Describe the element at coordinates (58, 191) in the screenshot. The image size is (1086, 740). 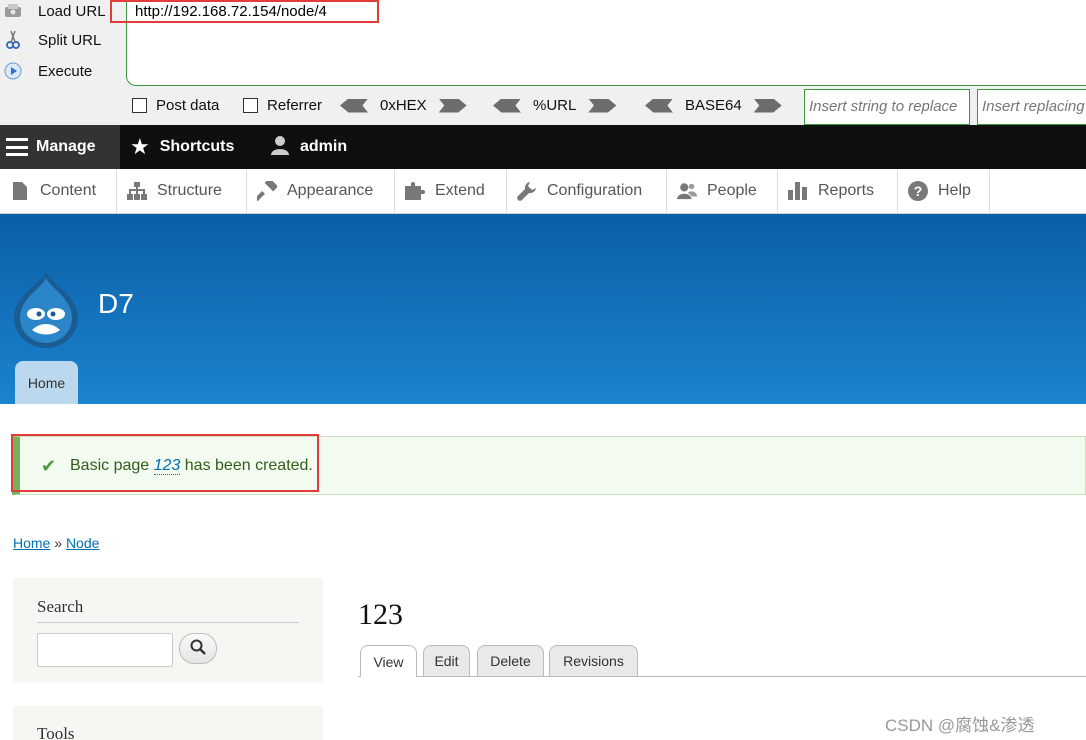
I see `tray-item-content: Content` at that location.